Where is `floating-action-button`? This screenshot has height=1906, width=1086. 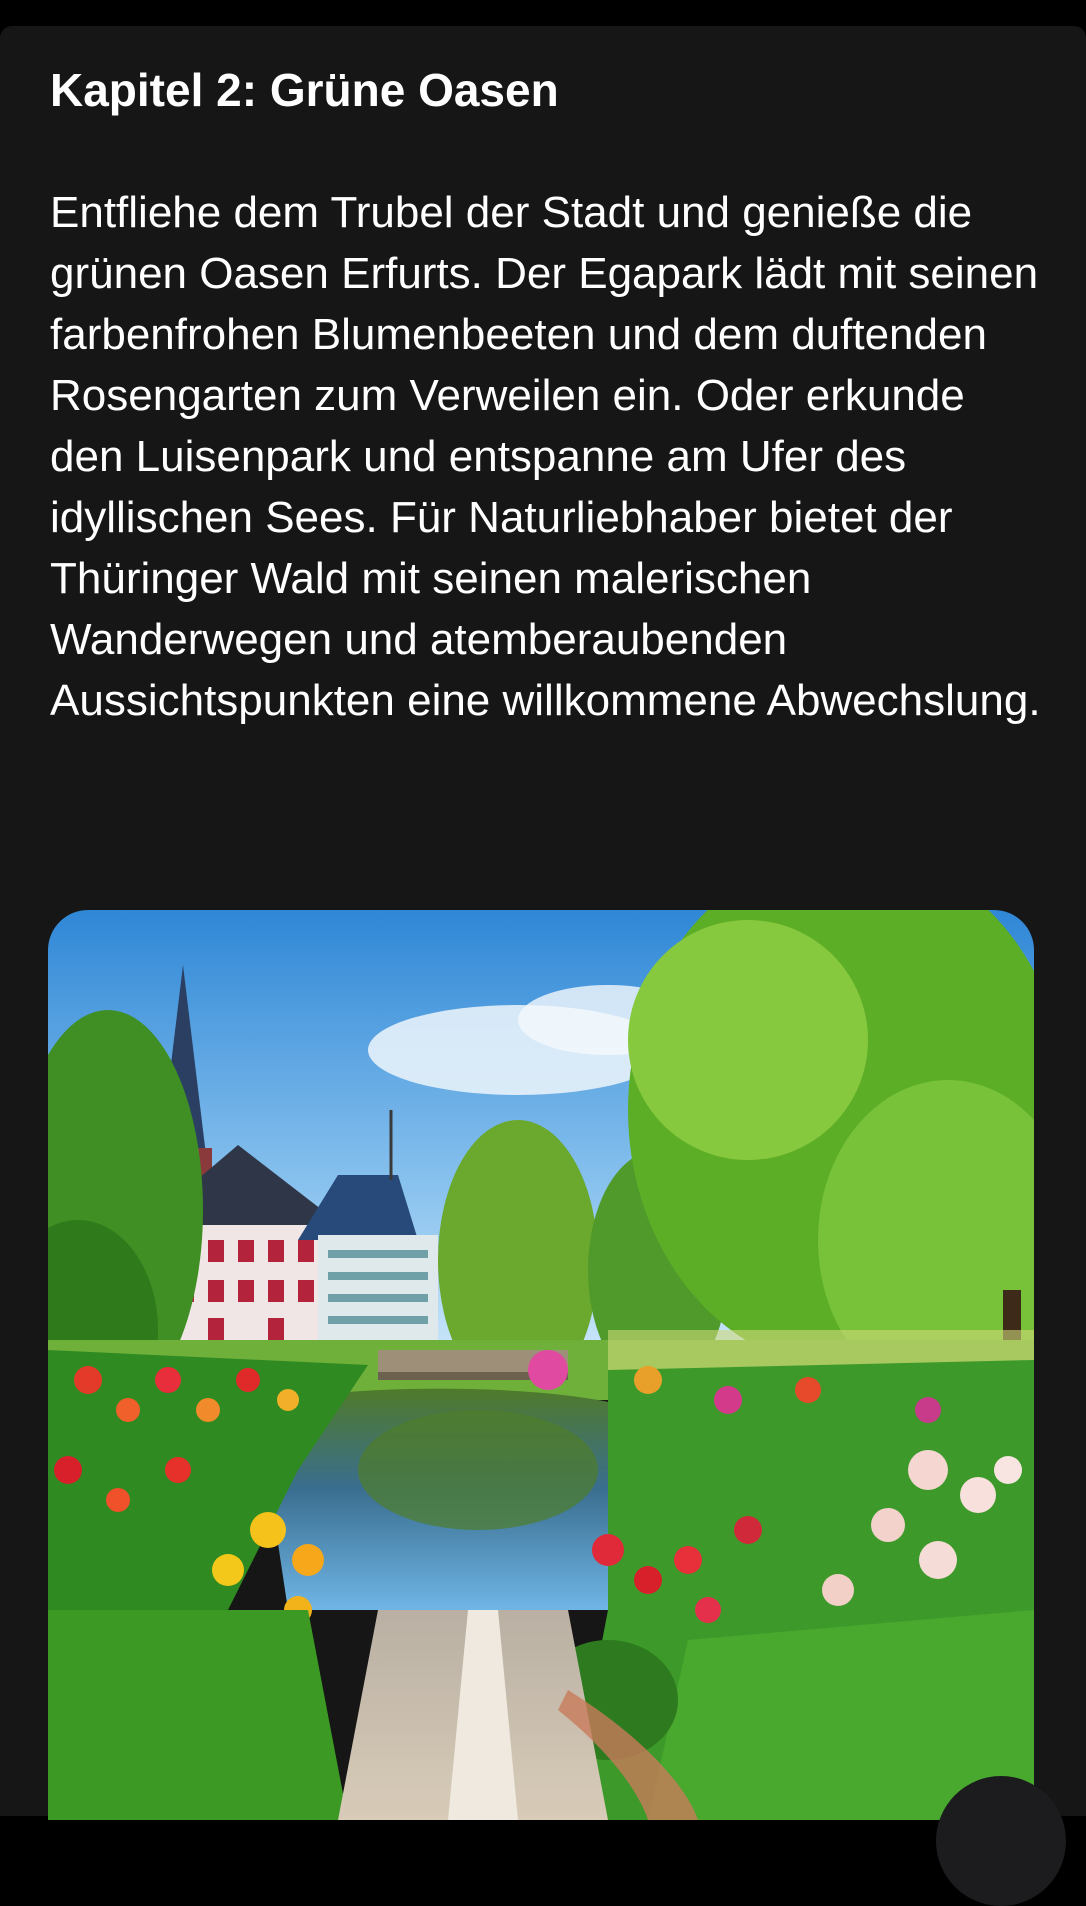 floating-action-button is located at coordinates (1001, 1841).